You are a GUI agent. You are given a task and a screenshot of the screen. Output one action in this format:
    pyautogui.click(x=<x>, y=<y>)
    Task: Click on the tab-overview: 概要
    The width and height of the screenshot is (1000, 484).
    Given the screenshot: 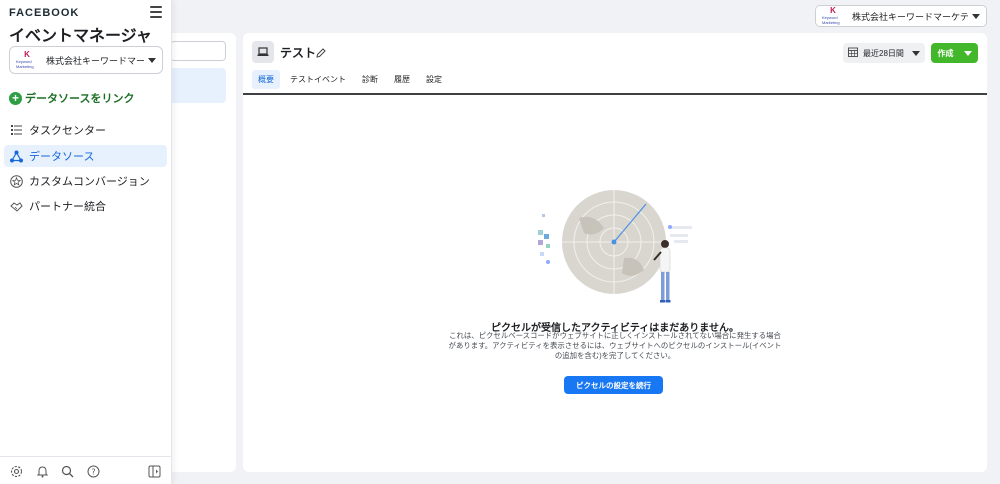 What is the action you would take?
    pyautogui.click(x=266, y=79)
    